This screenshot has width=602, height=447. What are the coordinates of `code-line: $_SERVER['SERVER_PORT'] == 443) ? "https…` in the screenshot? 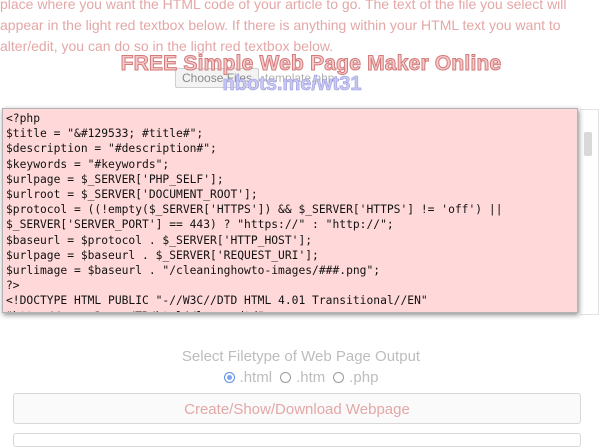 It's located at (200, 225).